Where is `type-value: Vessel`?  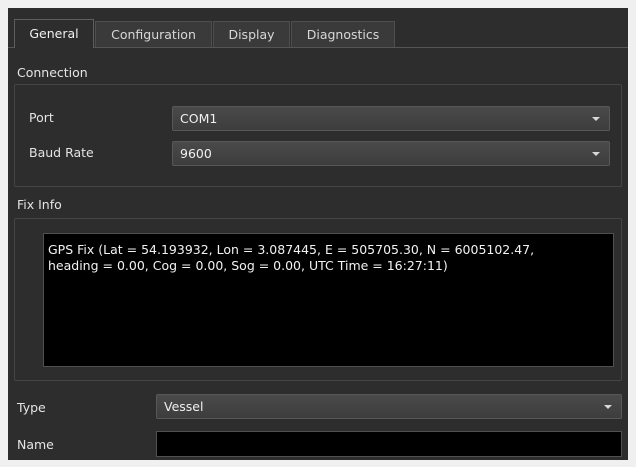
type-value: Vessel is located at coordinates (184, 406).